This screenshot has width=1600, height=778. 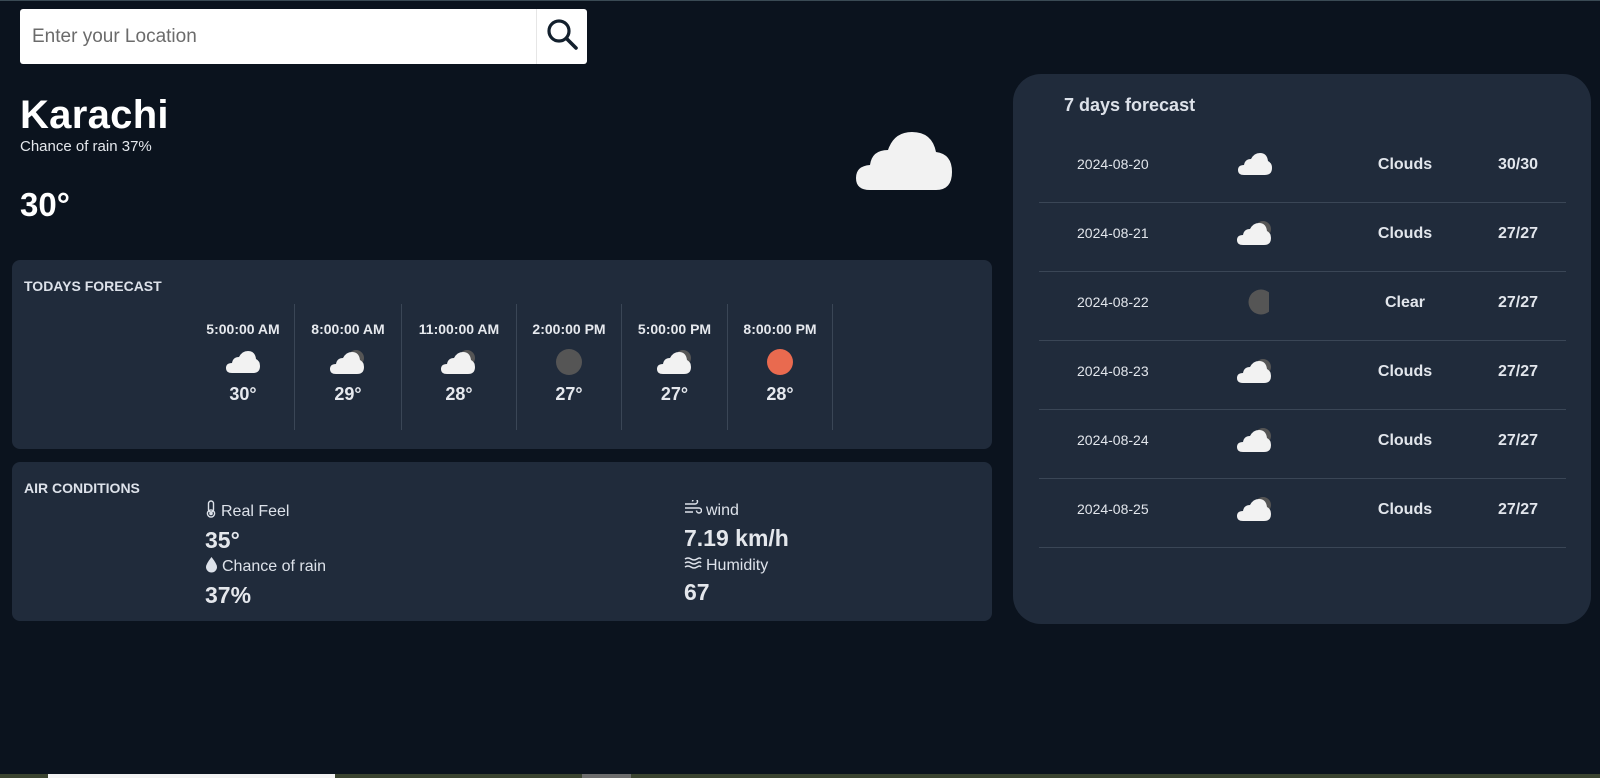 I want to click on real-feel-value: 35°, so click(x=222, y=540).